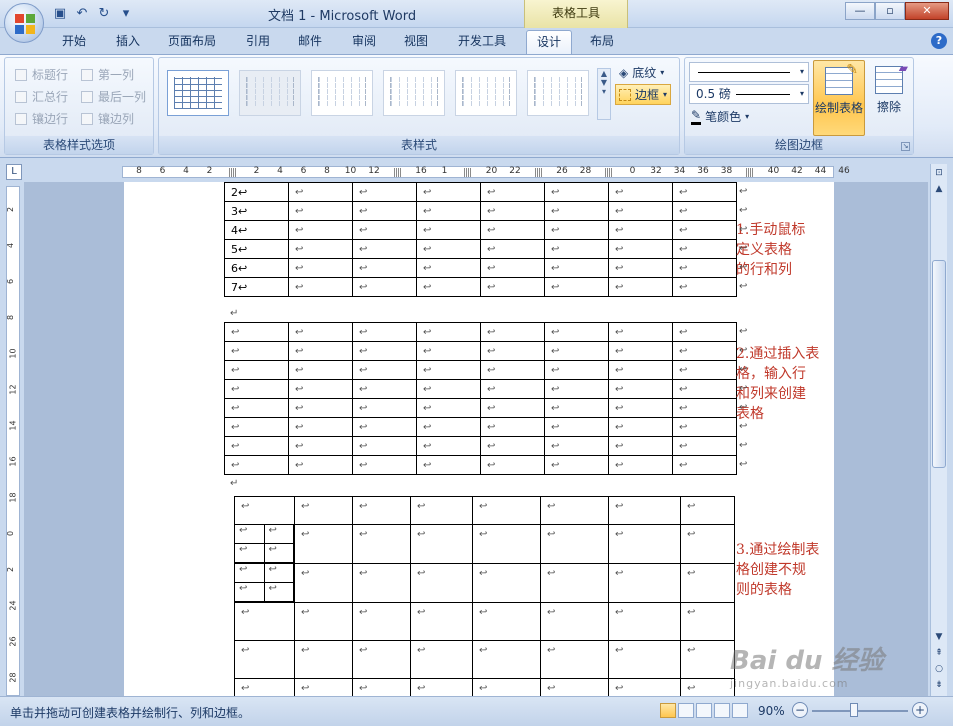 The width and height of the screenshot is (953, 726). I want to click on draw-table-button: ✎ 绘制表格, so click(839, 98).